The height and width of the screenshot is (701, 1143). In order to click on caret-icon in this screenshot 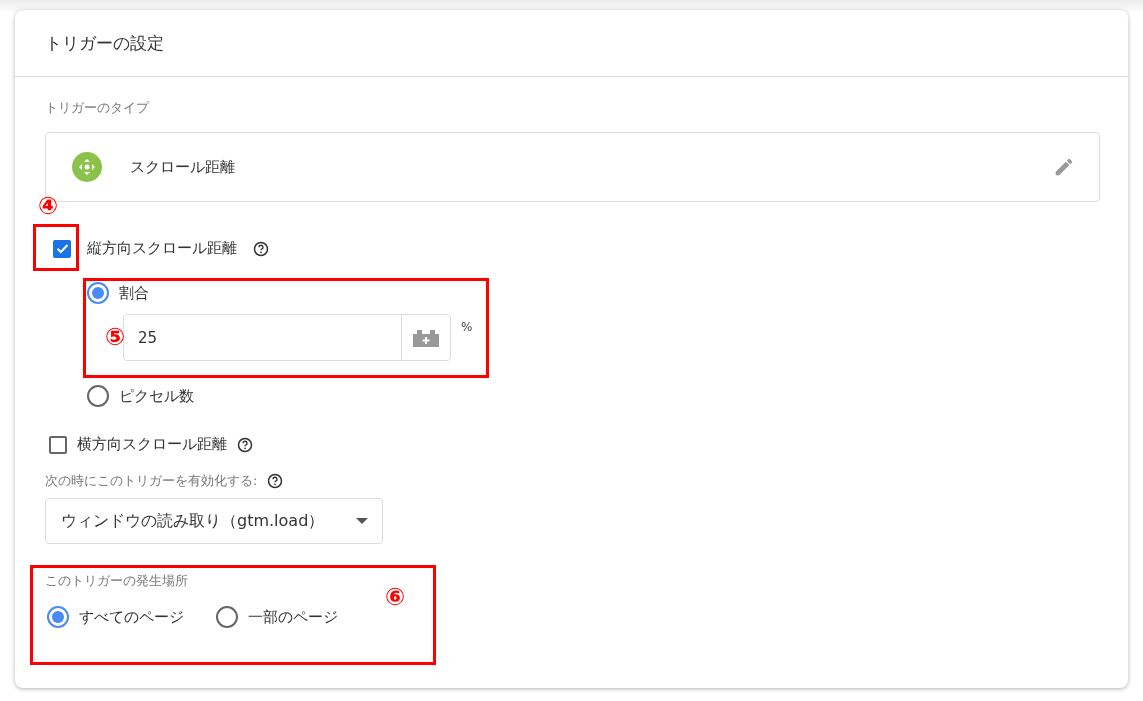, I will do `click(362, 521)`.